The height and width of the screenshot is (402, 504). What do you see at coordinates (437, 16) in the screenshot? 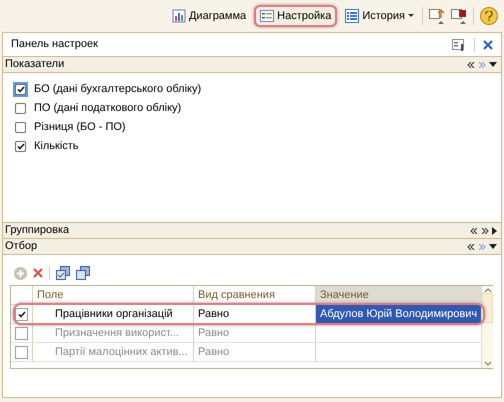
I see `upload-icon` at bounding box center [437, 16].